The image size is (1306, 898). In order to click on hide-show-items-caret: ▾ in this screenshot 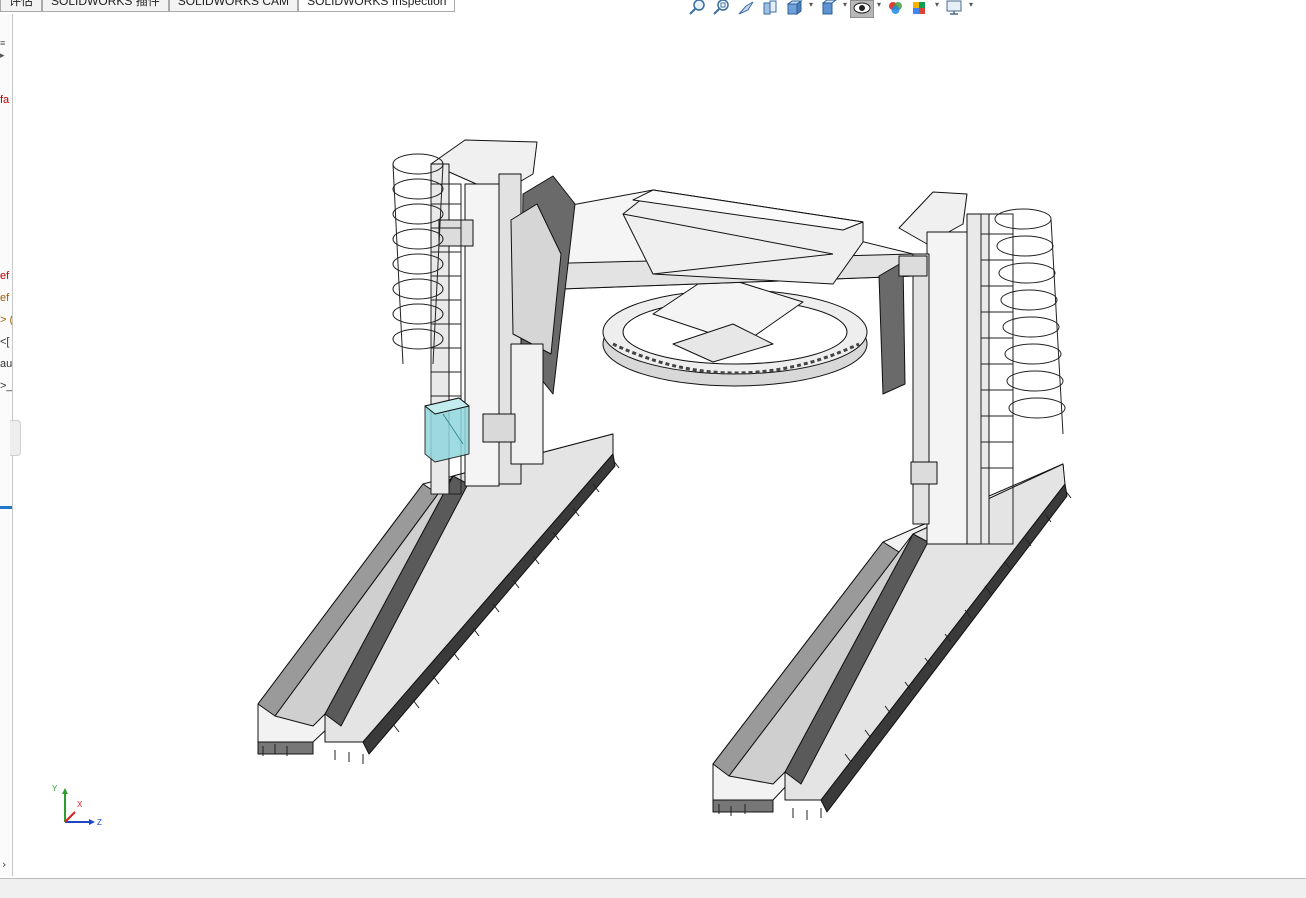, I will do `click(879, 5)`.